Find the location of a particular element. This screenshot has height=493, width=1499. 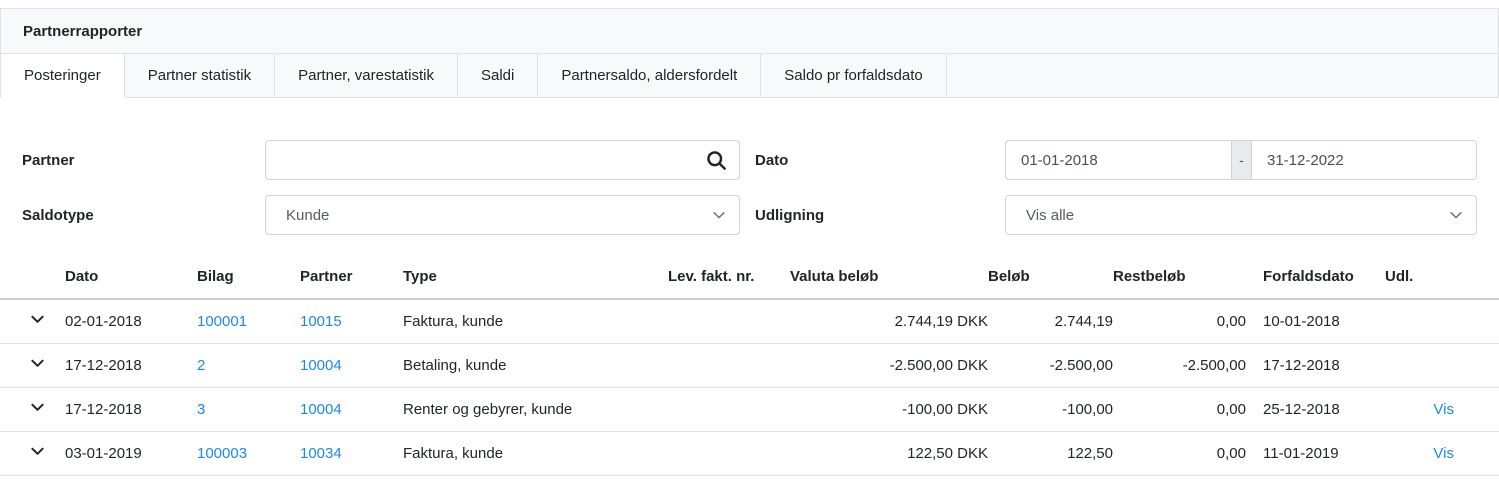

cell-forfaldsdato: 10-01-2018 is located at coordinates (1315, 321).